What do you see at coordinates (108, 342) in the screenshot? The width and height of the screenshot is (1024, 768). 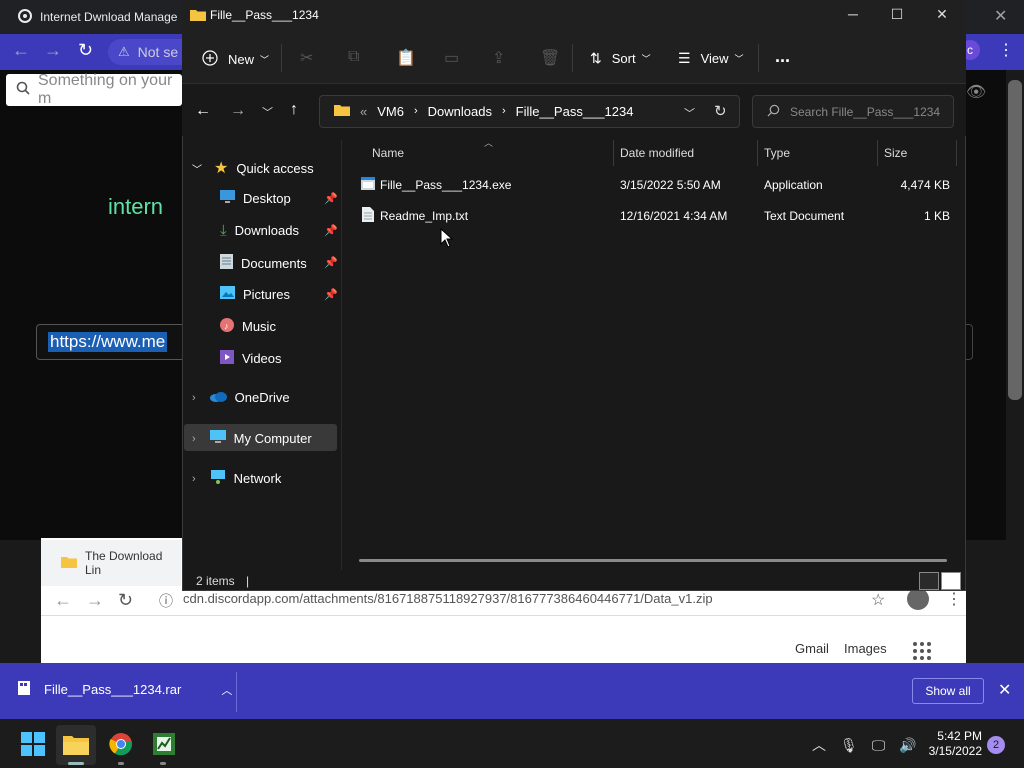 I see `background-url-text: https://www.me` at bounding box center [108, 342].